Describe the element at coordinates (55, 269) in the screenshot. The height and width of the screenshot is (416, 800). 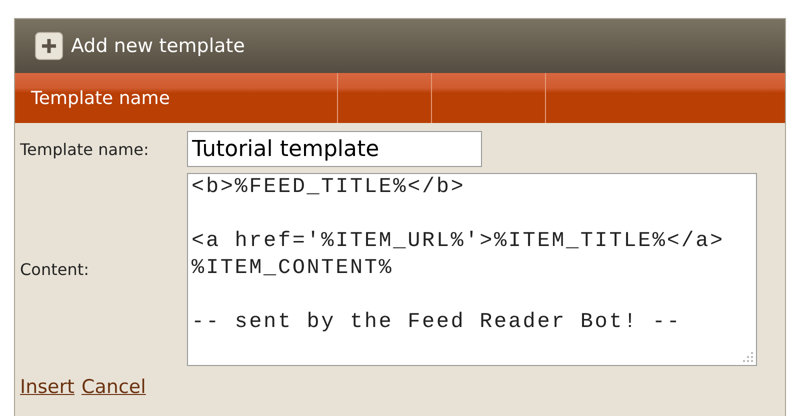
I see `field-label: Content:` at that location.